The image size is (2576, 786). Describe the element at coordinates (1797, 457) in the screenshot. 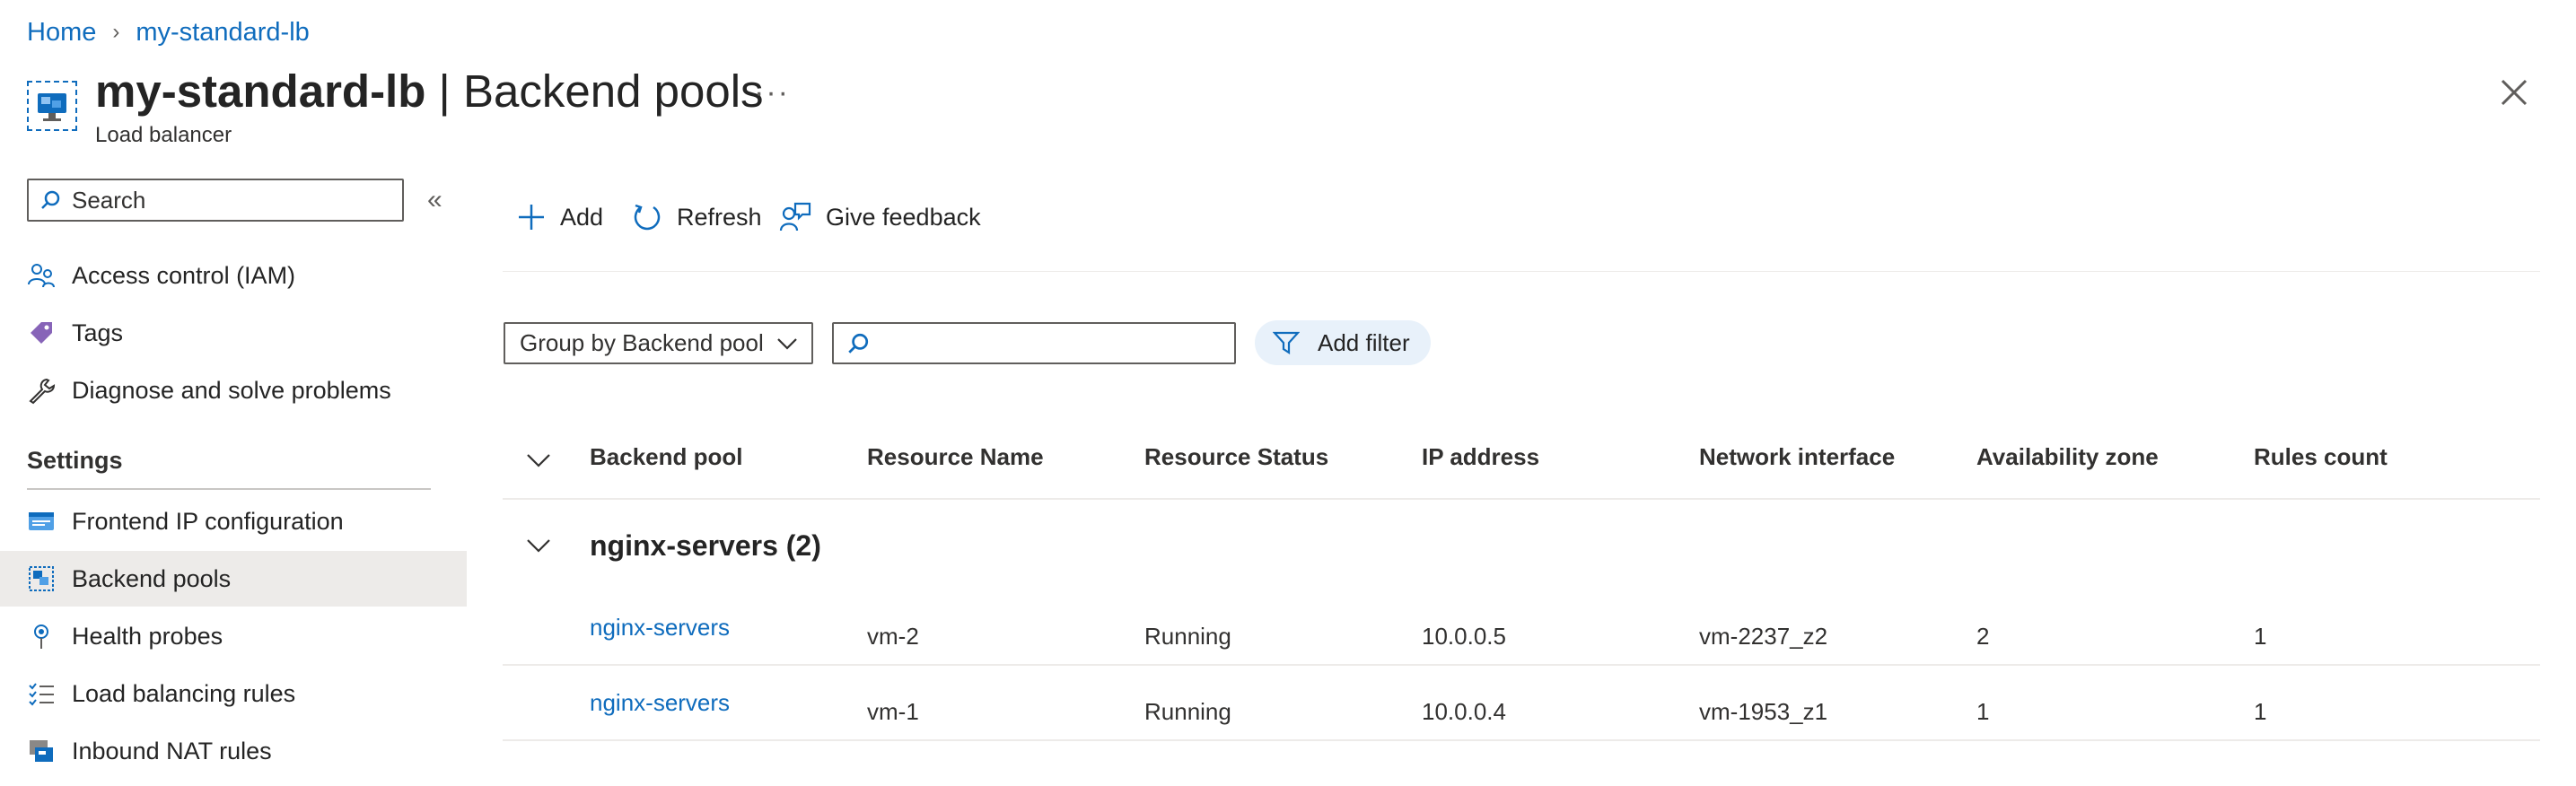

I see `column-header-network-interface: Network interface` at that location.